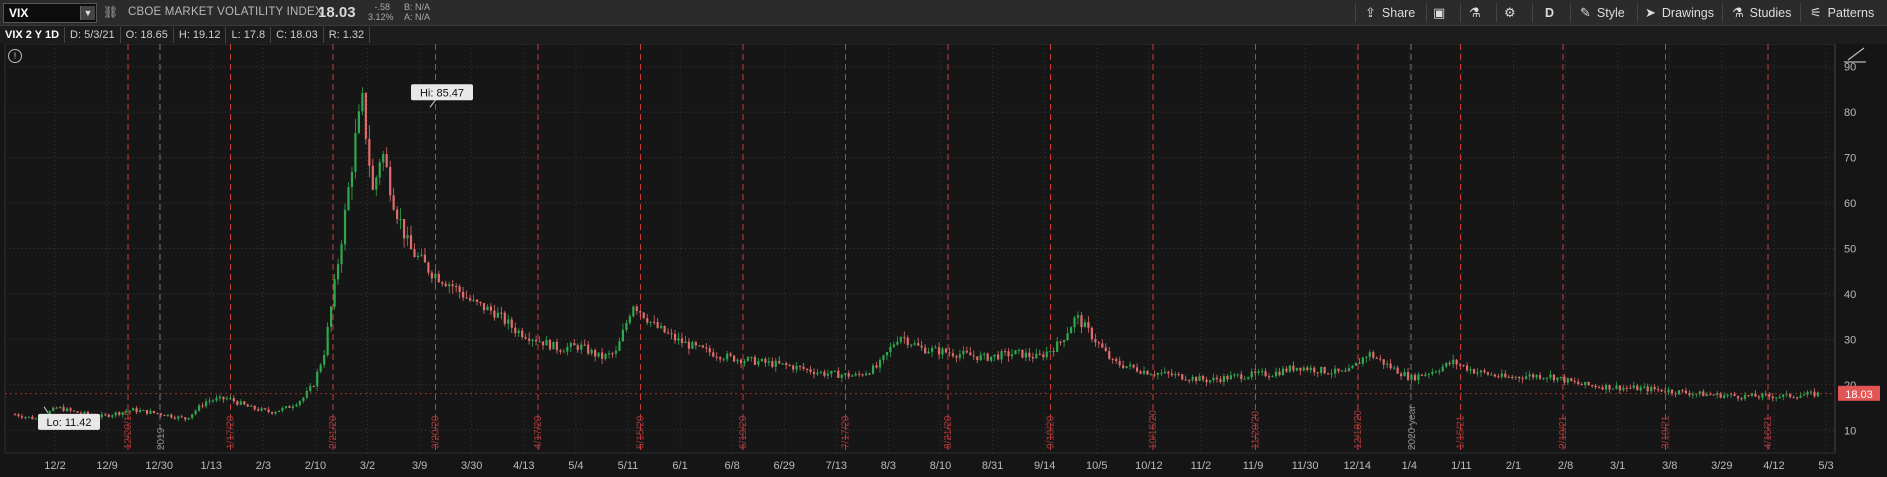  What do you see at coordinates (1842, 12) in the screenshot?
I see `patterns-button: ⚟ Patterns` at bounding box center [1842, 12].